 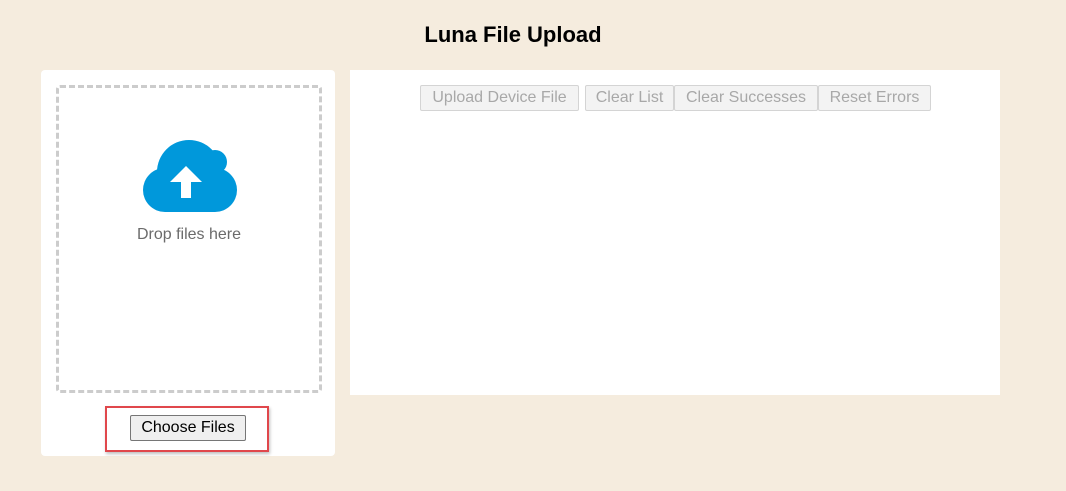 What do you see at coordinates (190, 176) in the screenshot?
I see `cloud-upload-icon` at bounding box center [190, 176].